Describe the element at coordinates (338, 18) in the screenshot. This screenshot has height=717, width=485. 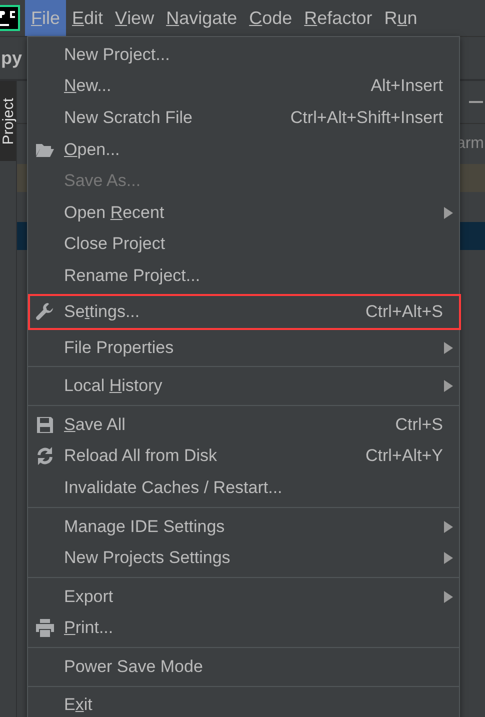
I see `menu-bar-item: Refactor` at that location.